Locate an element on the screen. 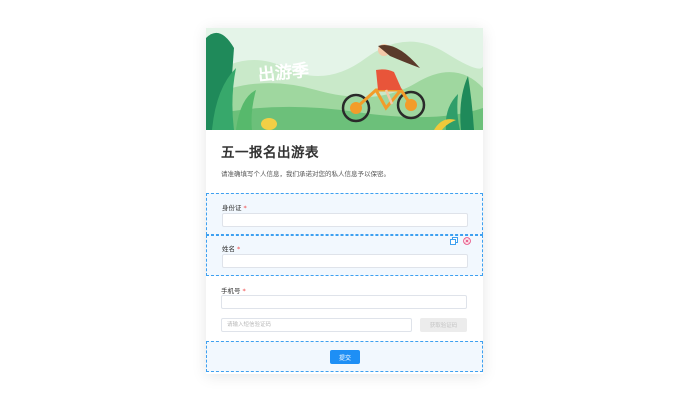 This screenshot has height=400, width=690. form-description: 请准确填写个人信息，我们承诺对您的私人信息予以保密。 is located at coordinates (305, 174).